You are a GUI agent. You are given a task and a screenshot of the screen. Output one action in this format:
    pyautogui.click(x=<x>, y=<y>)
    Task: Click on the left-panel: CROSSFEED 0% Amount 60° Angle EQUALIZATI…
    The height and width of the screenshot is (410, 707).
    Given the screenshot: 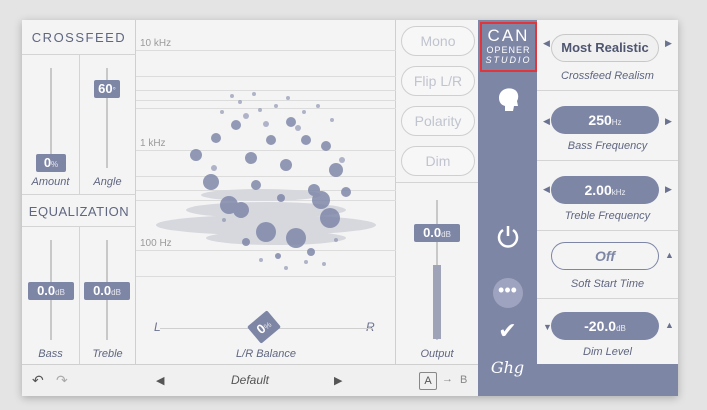 What is the action you would take?
    pyautogui.click(x=79, y=192)
    